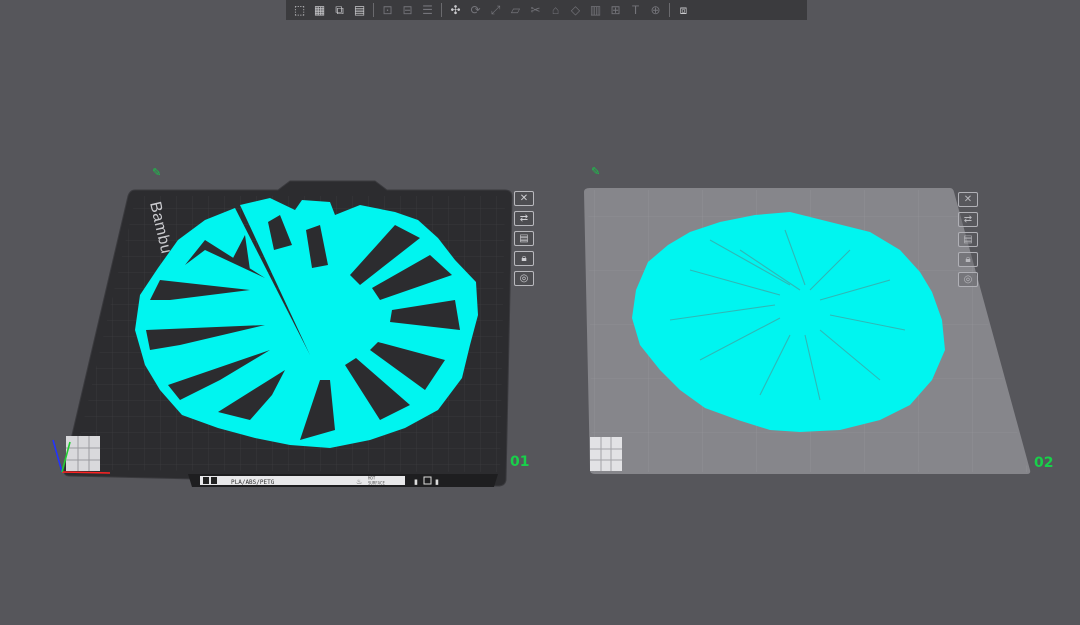 The image size is (1080, 625). I want to click on plate-1-close-button: ✕, so click(524, 198).